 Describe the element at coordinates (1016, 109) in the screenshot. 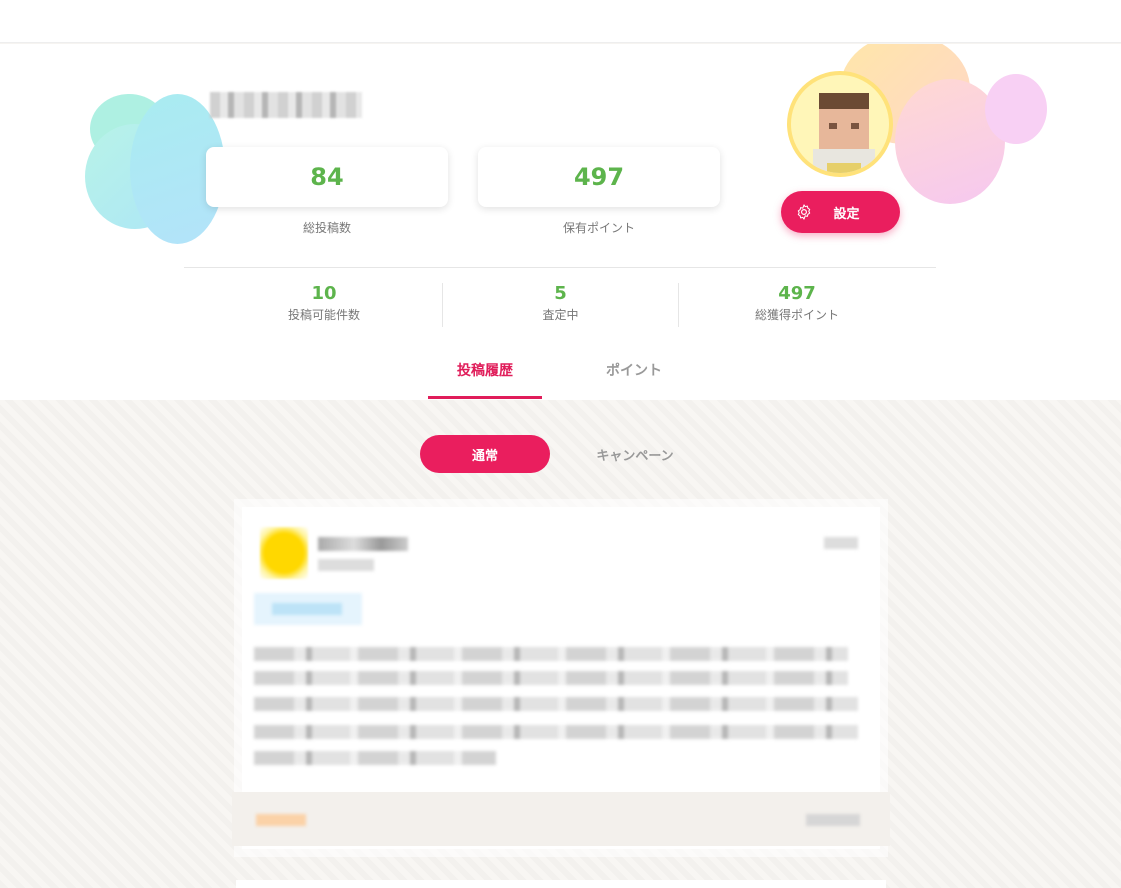

I see `decor-blob` at that location.